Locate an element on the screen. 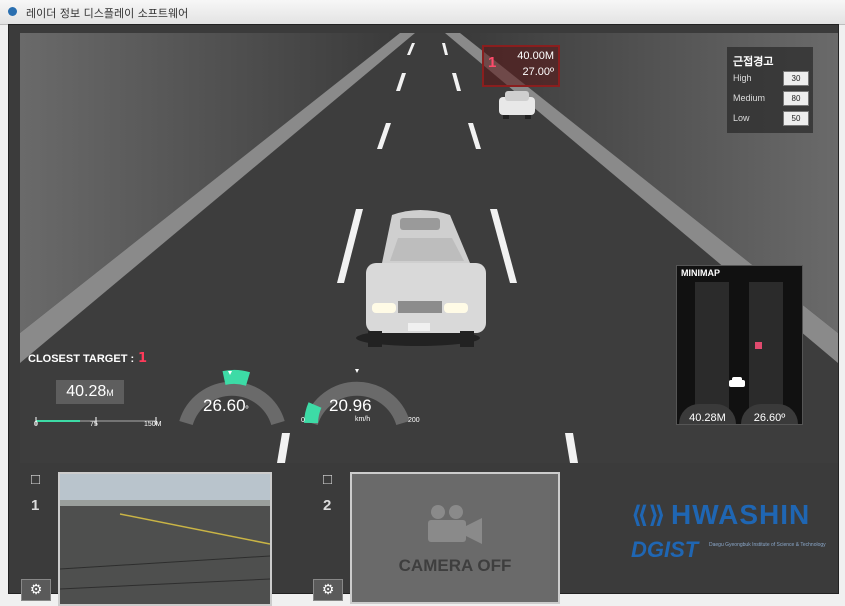 The height and width of the screenshot is (606, 845). camera-2-number: 2 is located at coordinates (327, 505).